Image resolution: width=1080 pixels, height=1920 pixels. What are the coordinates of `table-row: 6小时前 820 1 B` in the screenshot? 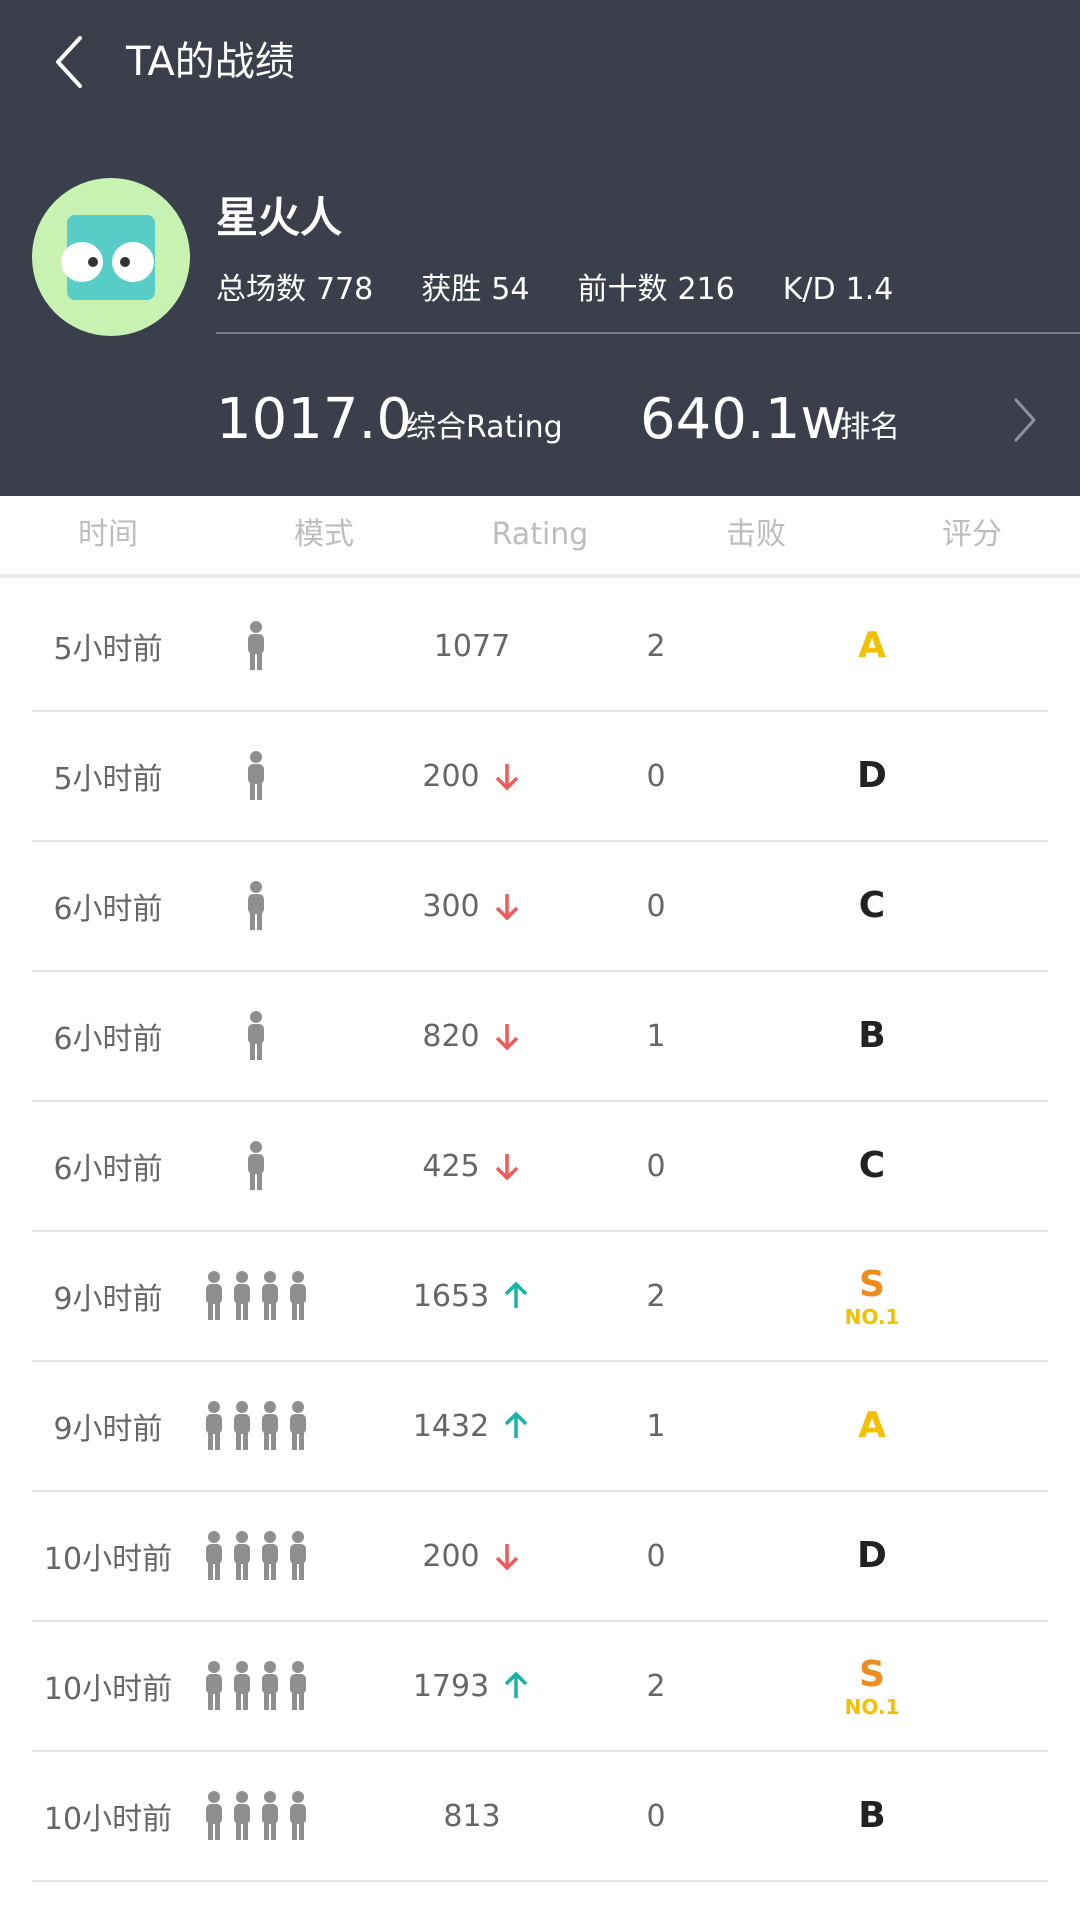 It's located at (540, 1037).